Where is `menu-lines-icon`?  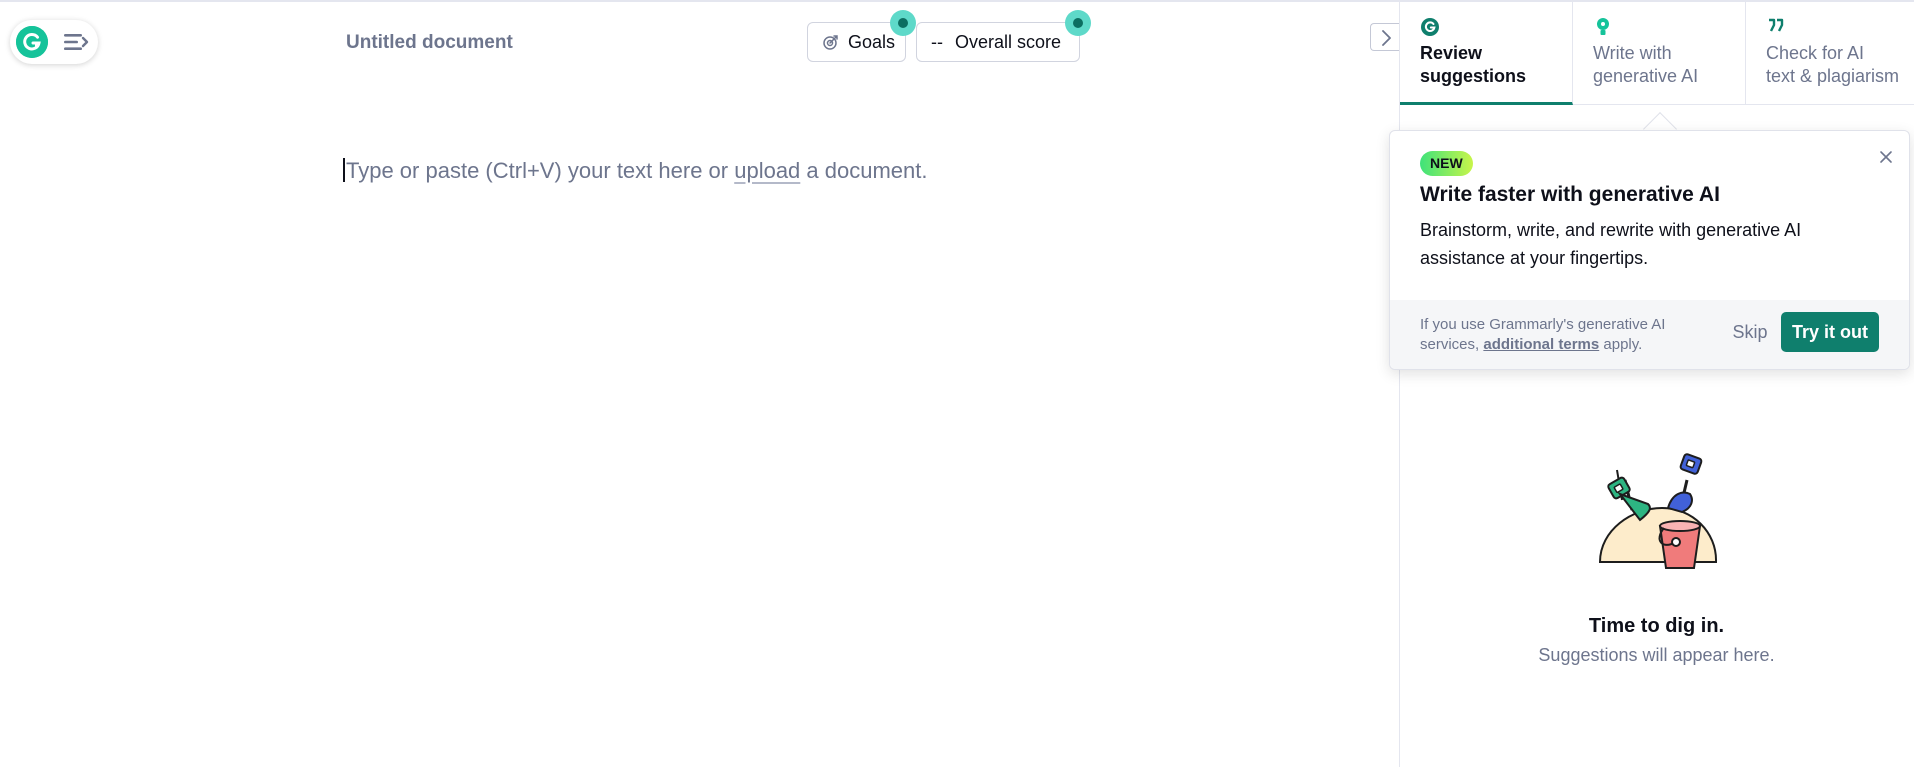 menu-lines-icon is located at coordinates (76, 42).